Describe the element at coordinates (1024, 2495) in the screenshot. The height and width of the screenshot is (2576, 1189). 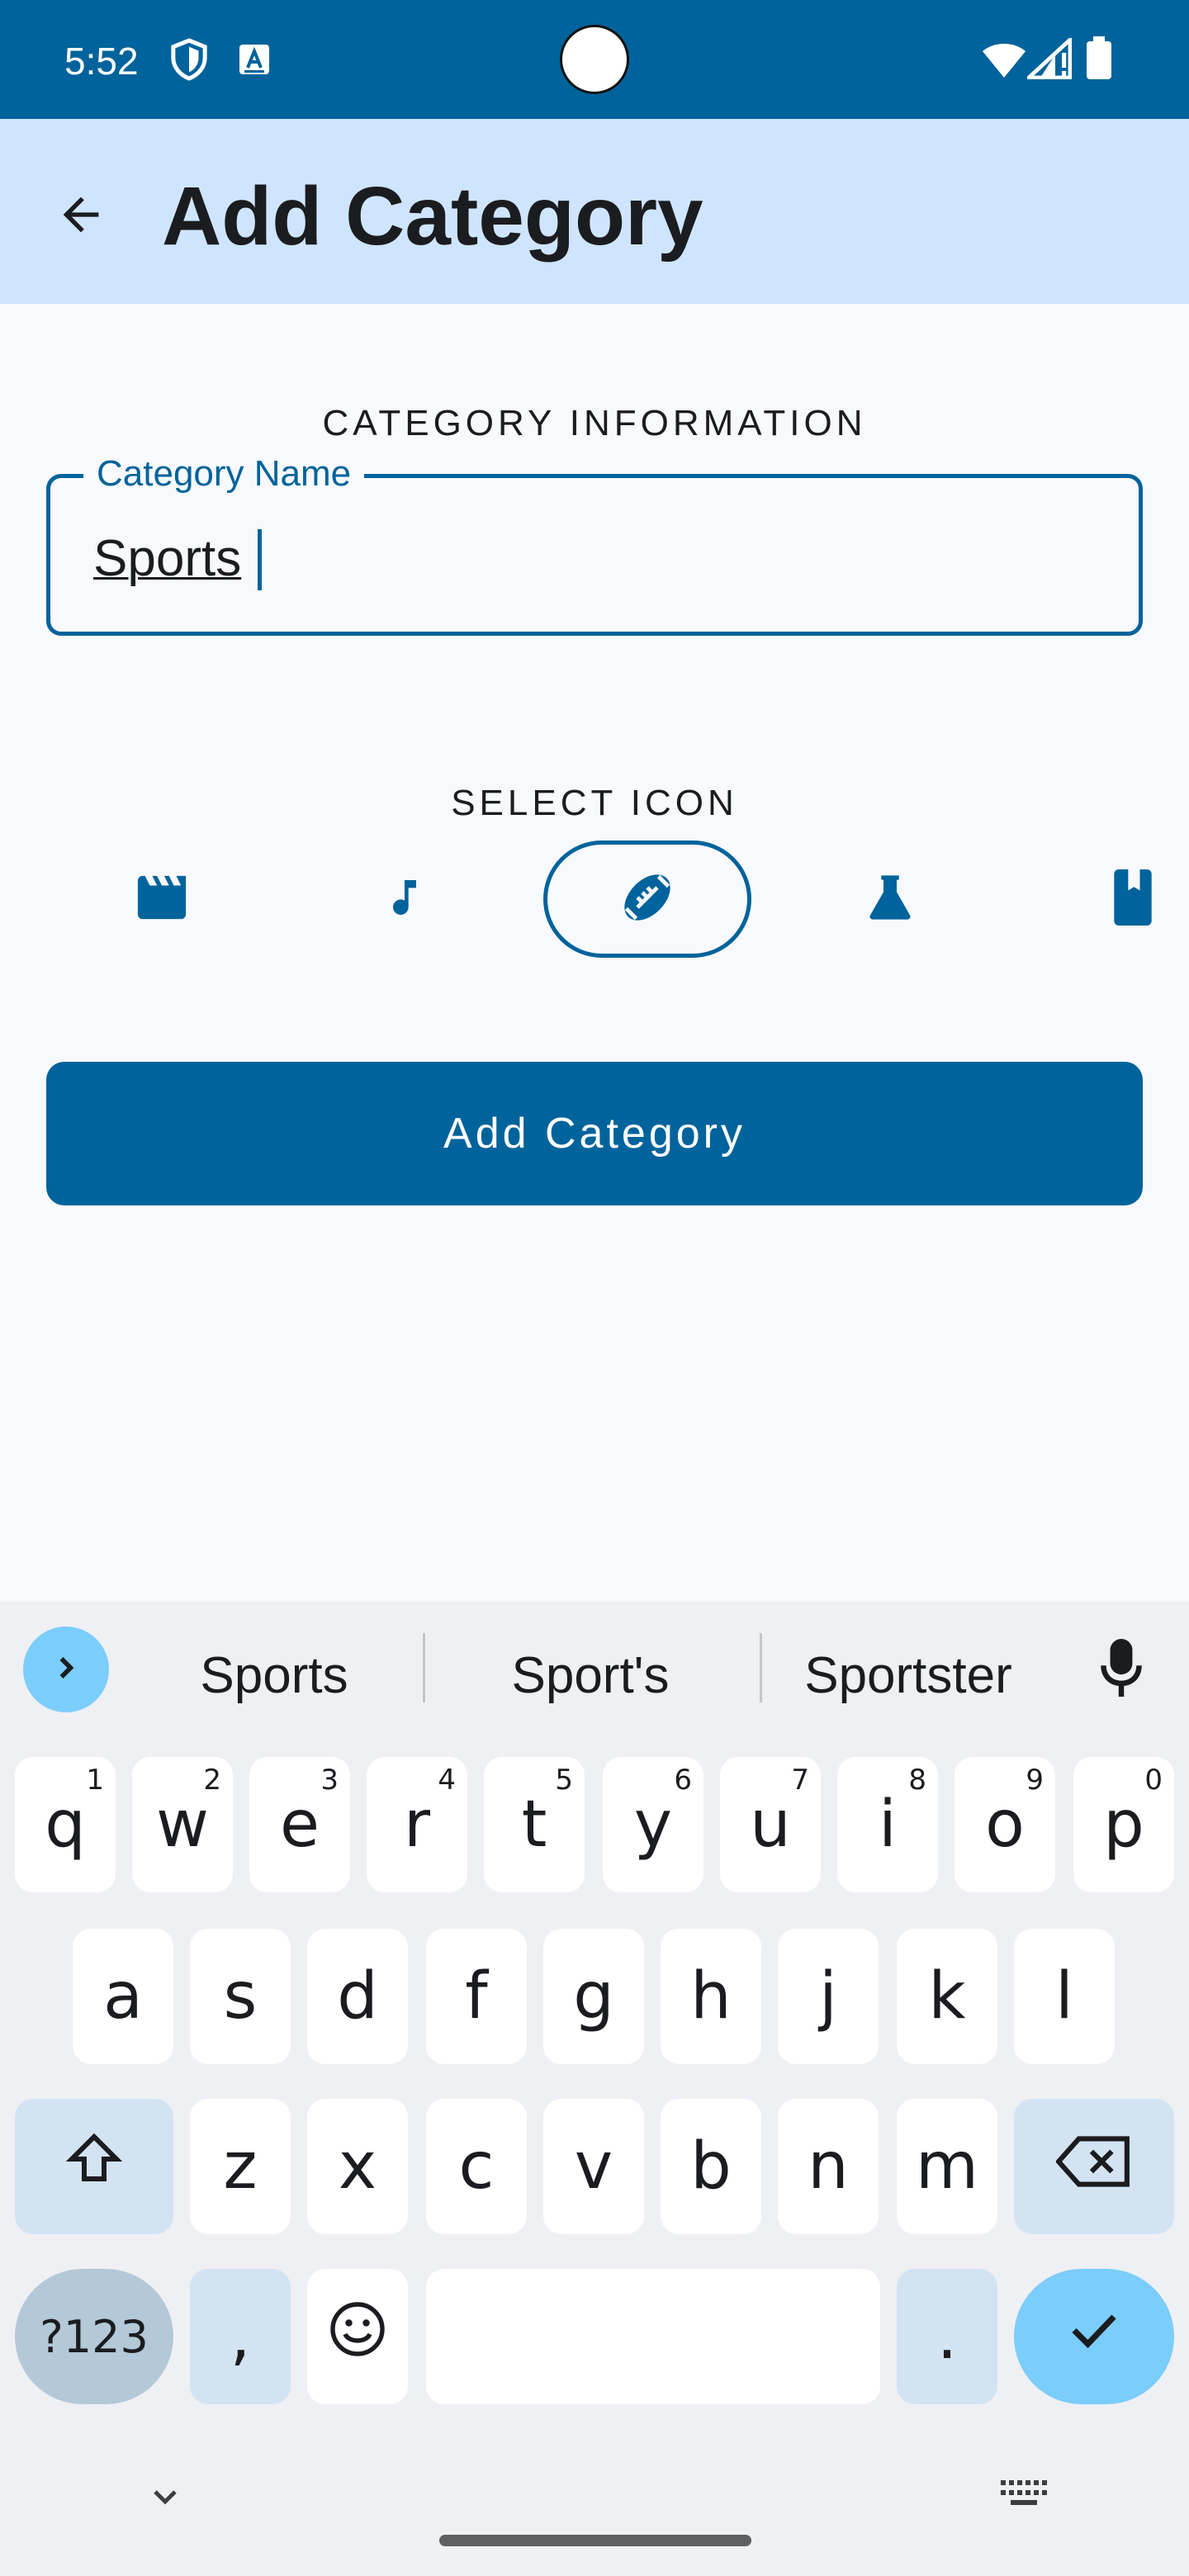
I see `keyboard-switcher-icon` at that location.